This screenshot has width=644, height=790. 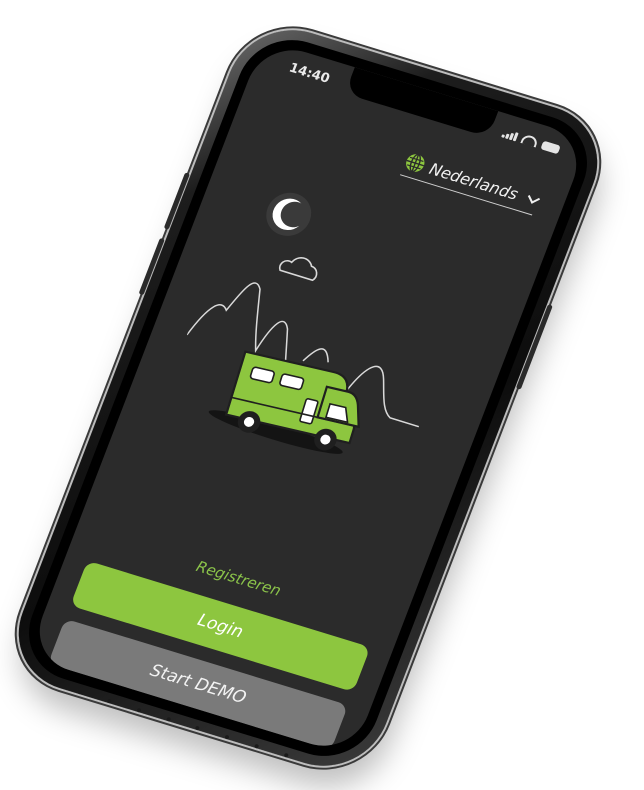 I want to click on language-selector: Nederlands, so click(x=470, y=183).